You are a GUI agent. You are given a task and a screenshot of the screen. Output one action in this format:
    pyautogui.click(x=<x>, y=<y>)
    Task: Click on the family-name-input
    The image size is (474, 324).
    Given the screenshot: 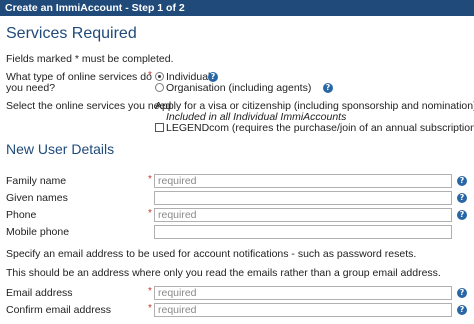 What is the action you would take?
    pyautogui.click(x=303, y=181)
    